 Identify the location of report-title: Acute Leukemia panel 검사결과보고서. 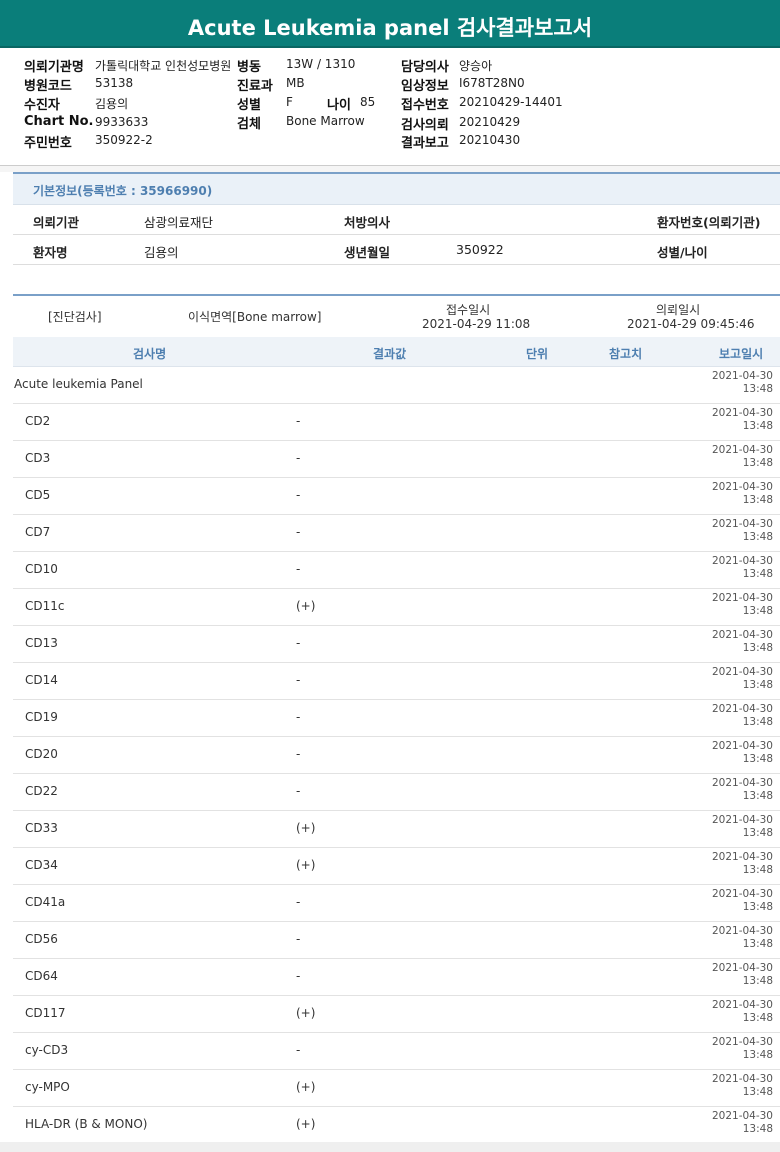
(390, 24).